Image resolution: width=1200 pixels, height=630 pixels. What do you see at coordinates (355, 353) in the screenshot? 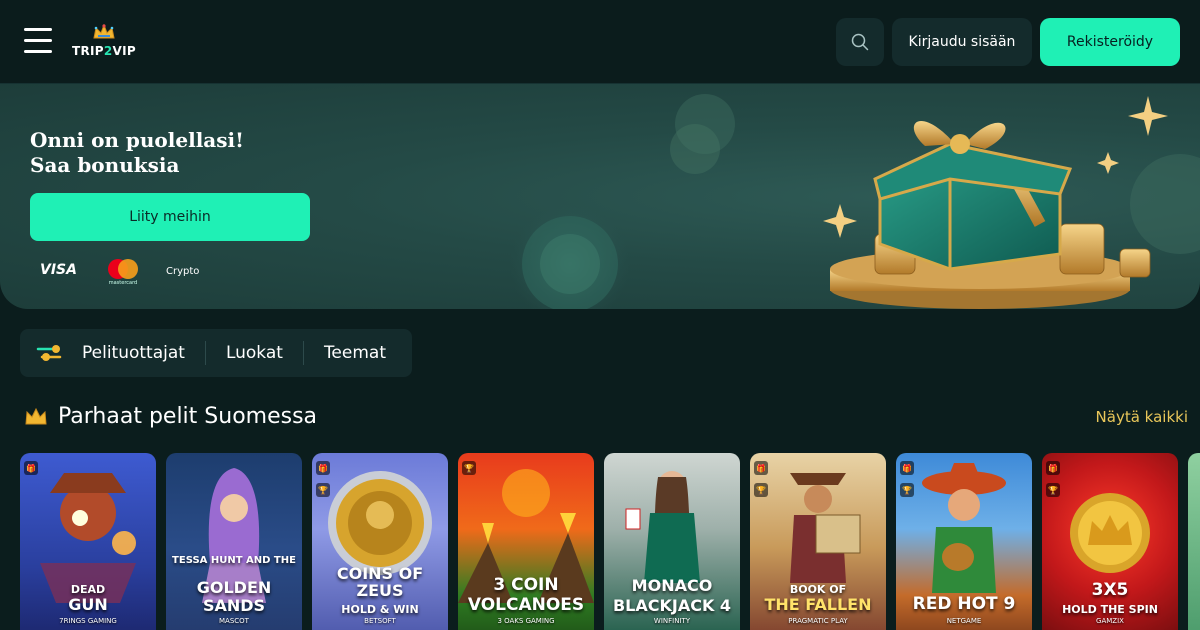
I see `tab-themes: Teemat` at bounding box center [355, 353].